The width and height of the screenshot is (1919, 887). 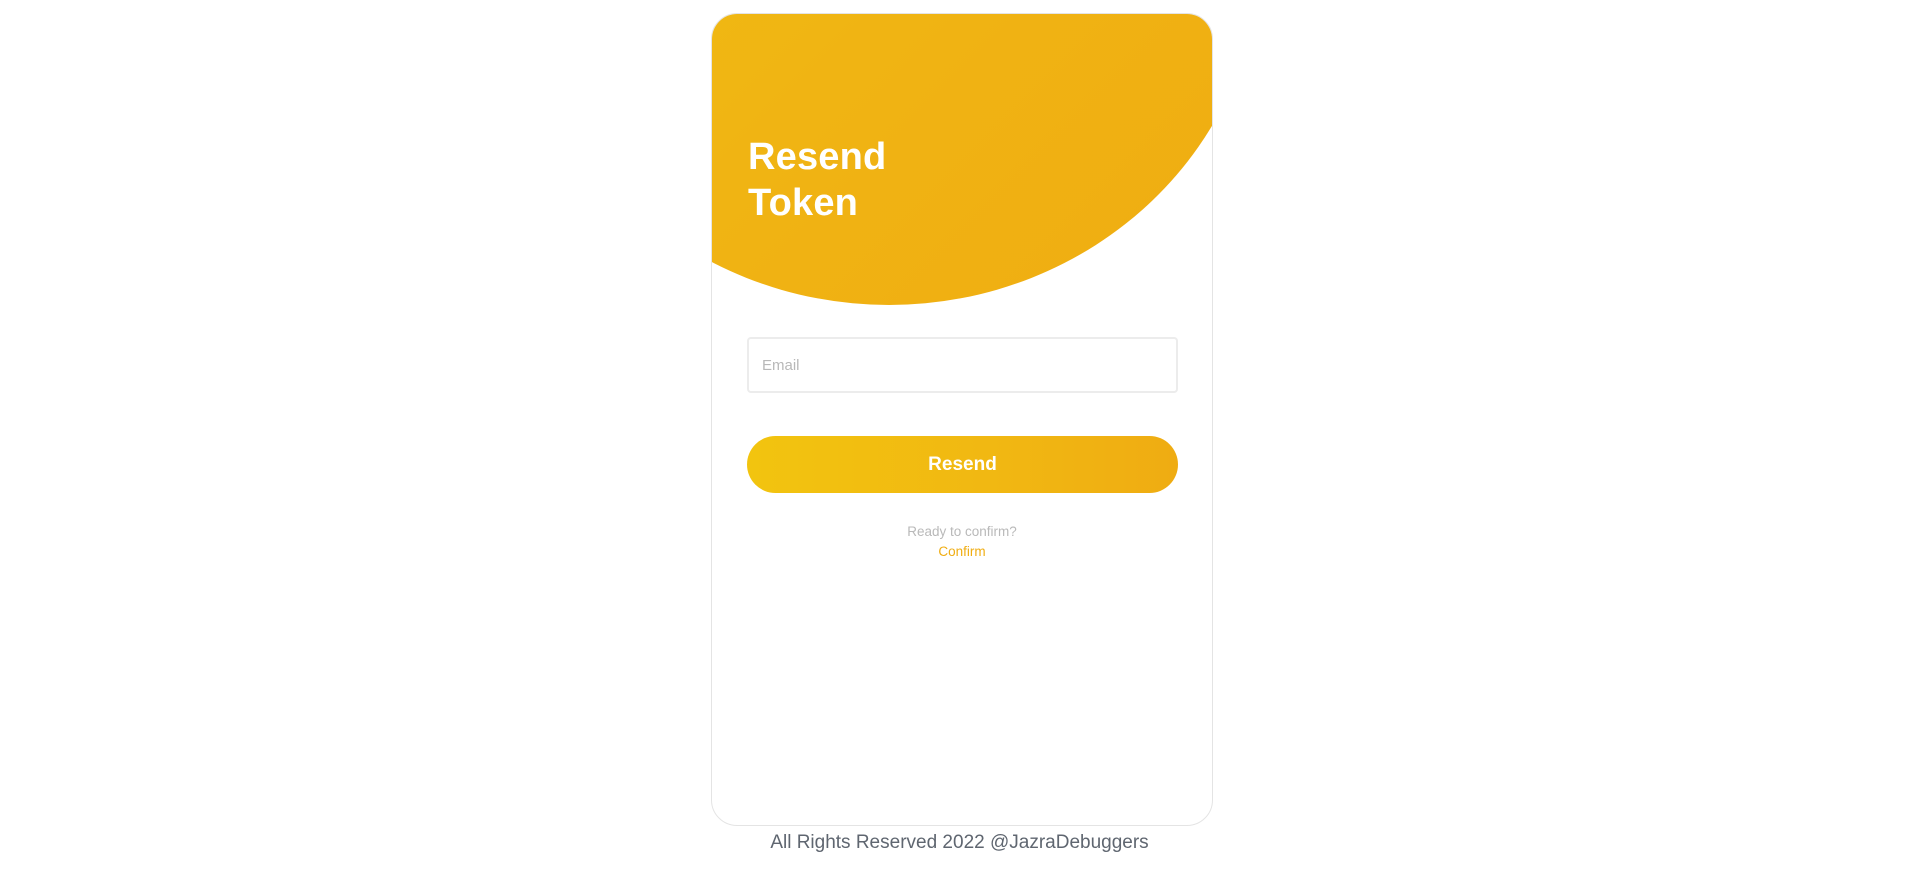 I want to click on page-title-line-2: Token, so click(x=803, y=203).